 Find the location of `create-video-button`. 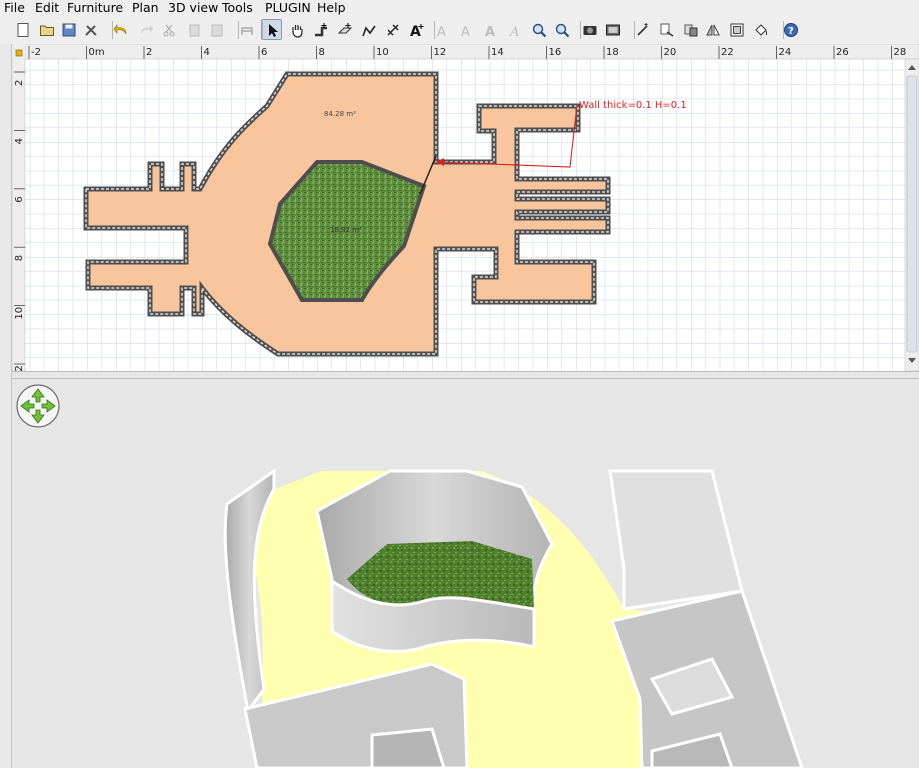

create-video-button is located at coordinates (612, 29).